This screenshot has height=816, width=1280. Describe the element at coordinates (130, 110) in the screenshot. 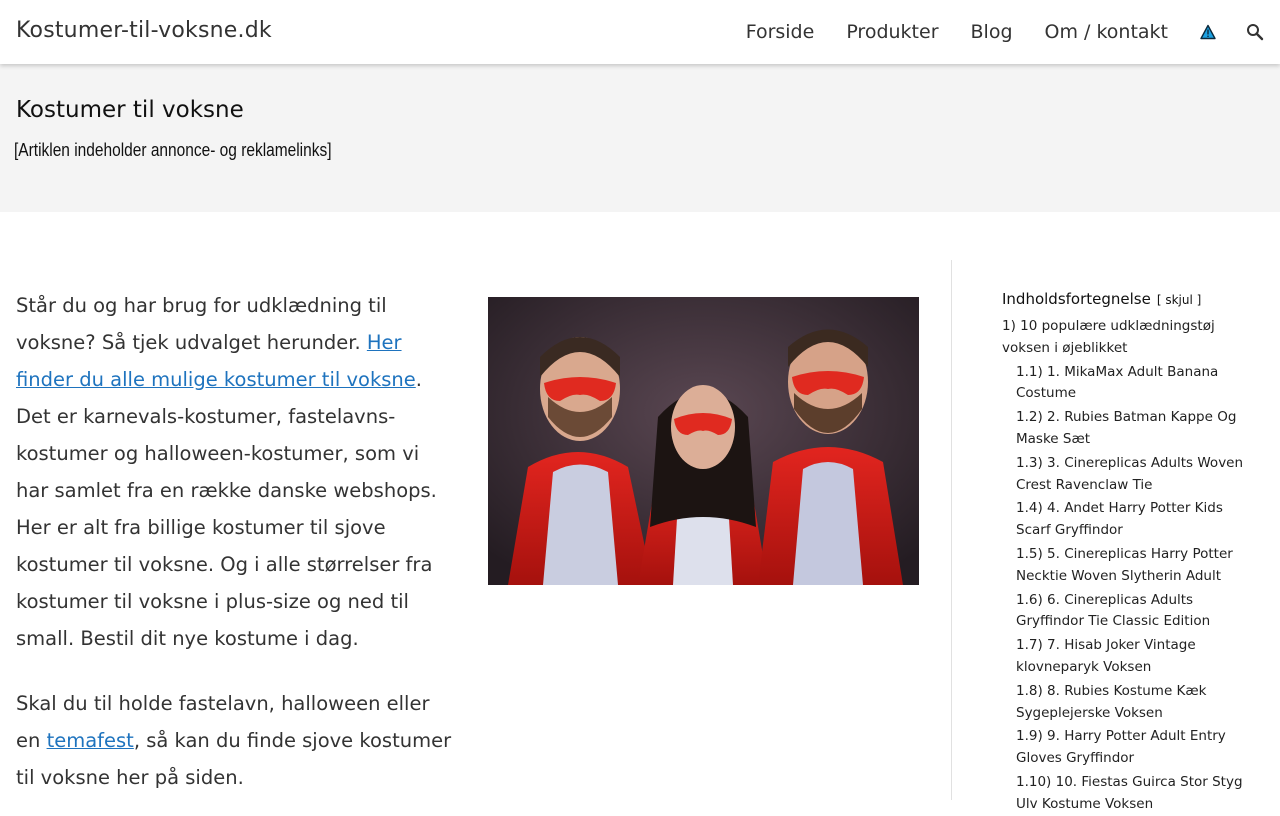

I see `page-title: Kostumer til voksne` at that location.